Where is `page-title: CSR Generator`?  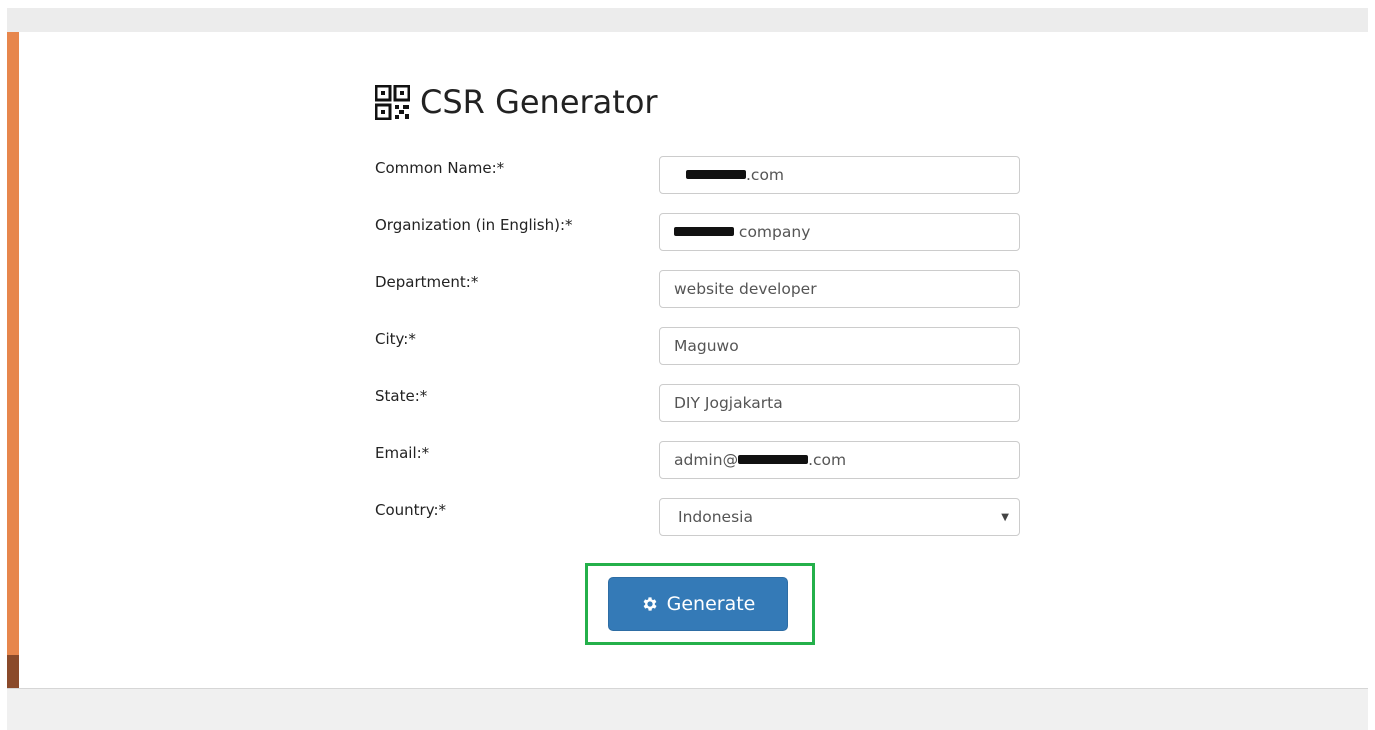
page-title: CSR Generator is located at coordinates (539, 102).